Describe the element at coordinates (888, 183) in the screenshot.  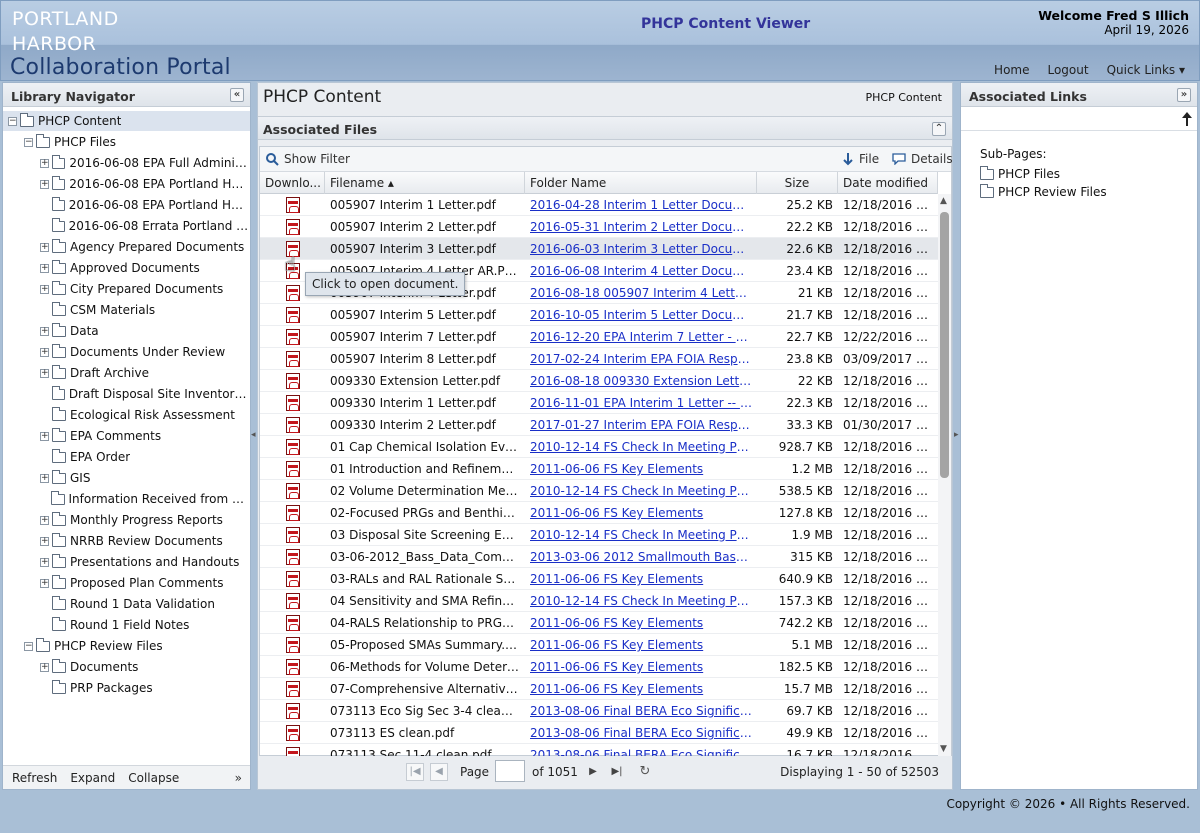
I see `column-header-date: Date modified` at that location.